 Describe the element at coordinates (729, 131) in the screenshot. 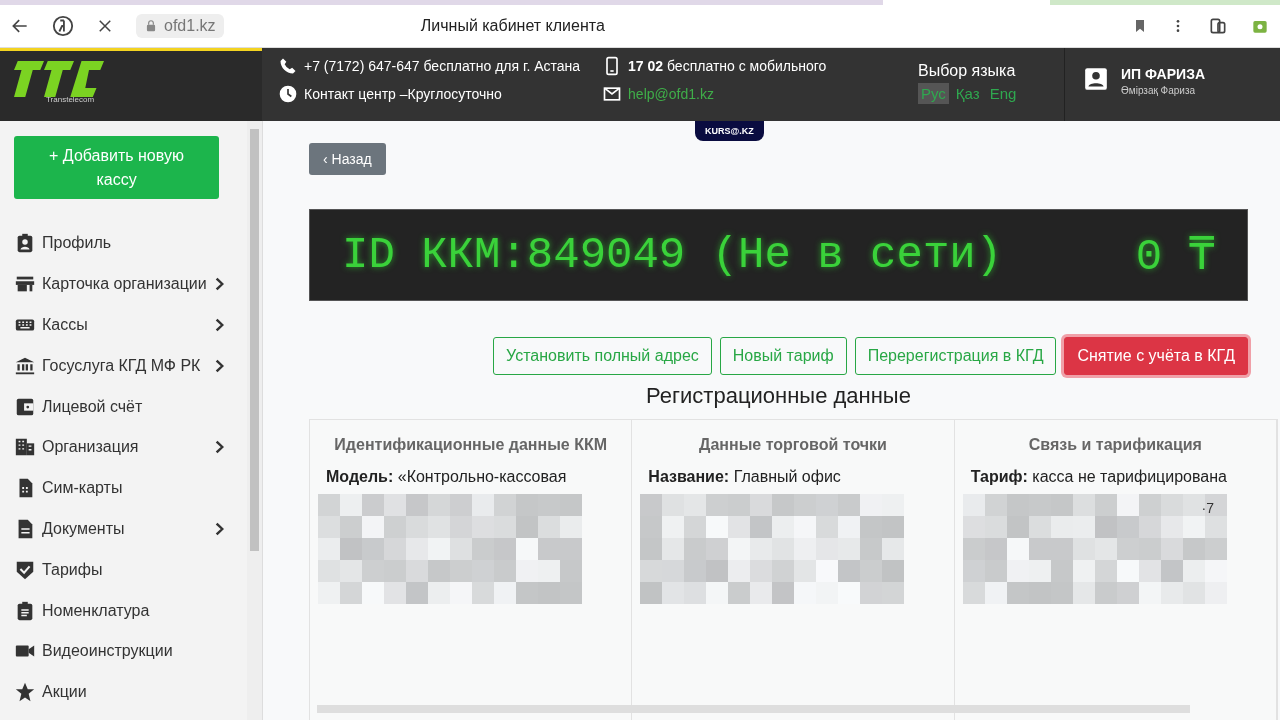

I see `site-badge: KURS@.KZ` at that location.